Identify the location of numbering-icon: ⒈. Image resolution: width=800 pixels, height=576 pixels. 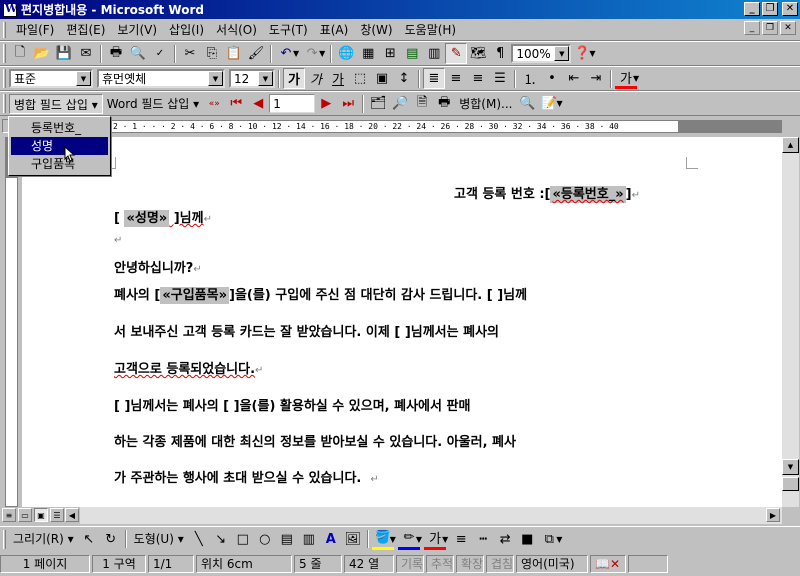
(530, 78).